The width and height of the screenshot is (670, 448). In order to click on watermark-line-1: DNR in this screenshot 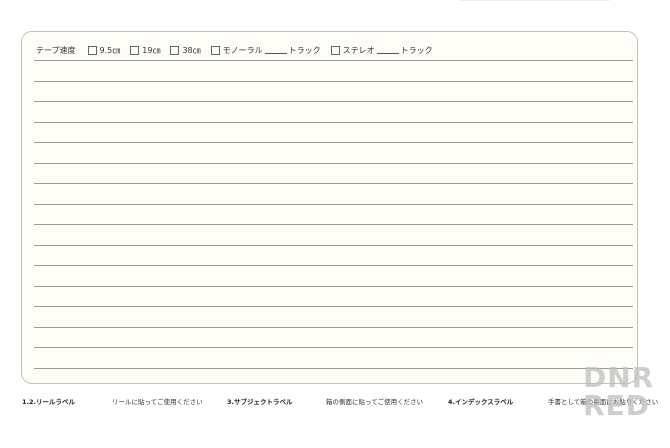, I will do `click(619, 377)`.